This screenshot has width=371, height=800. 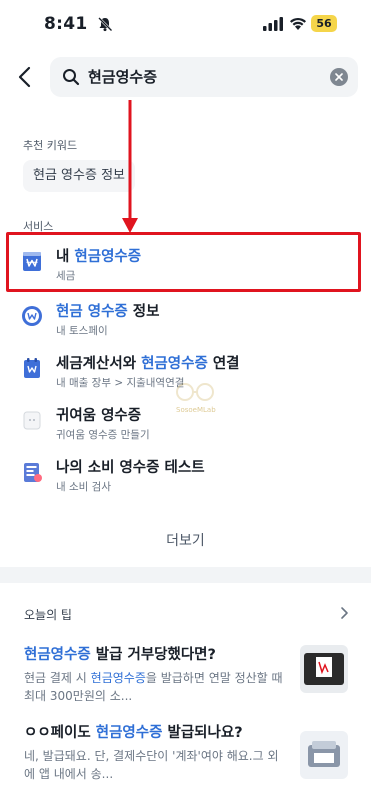 I want to click on watermark-text: SosoeMLab, so click(x=196, y=410).